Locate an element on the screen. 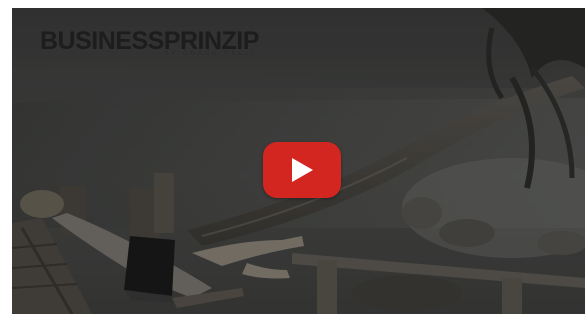 This screenshot has height=314, width=585. play-button is located at coordinates (302, 170).